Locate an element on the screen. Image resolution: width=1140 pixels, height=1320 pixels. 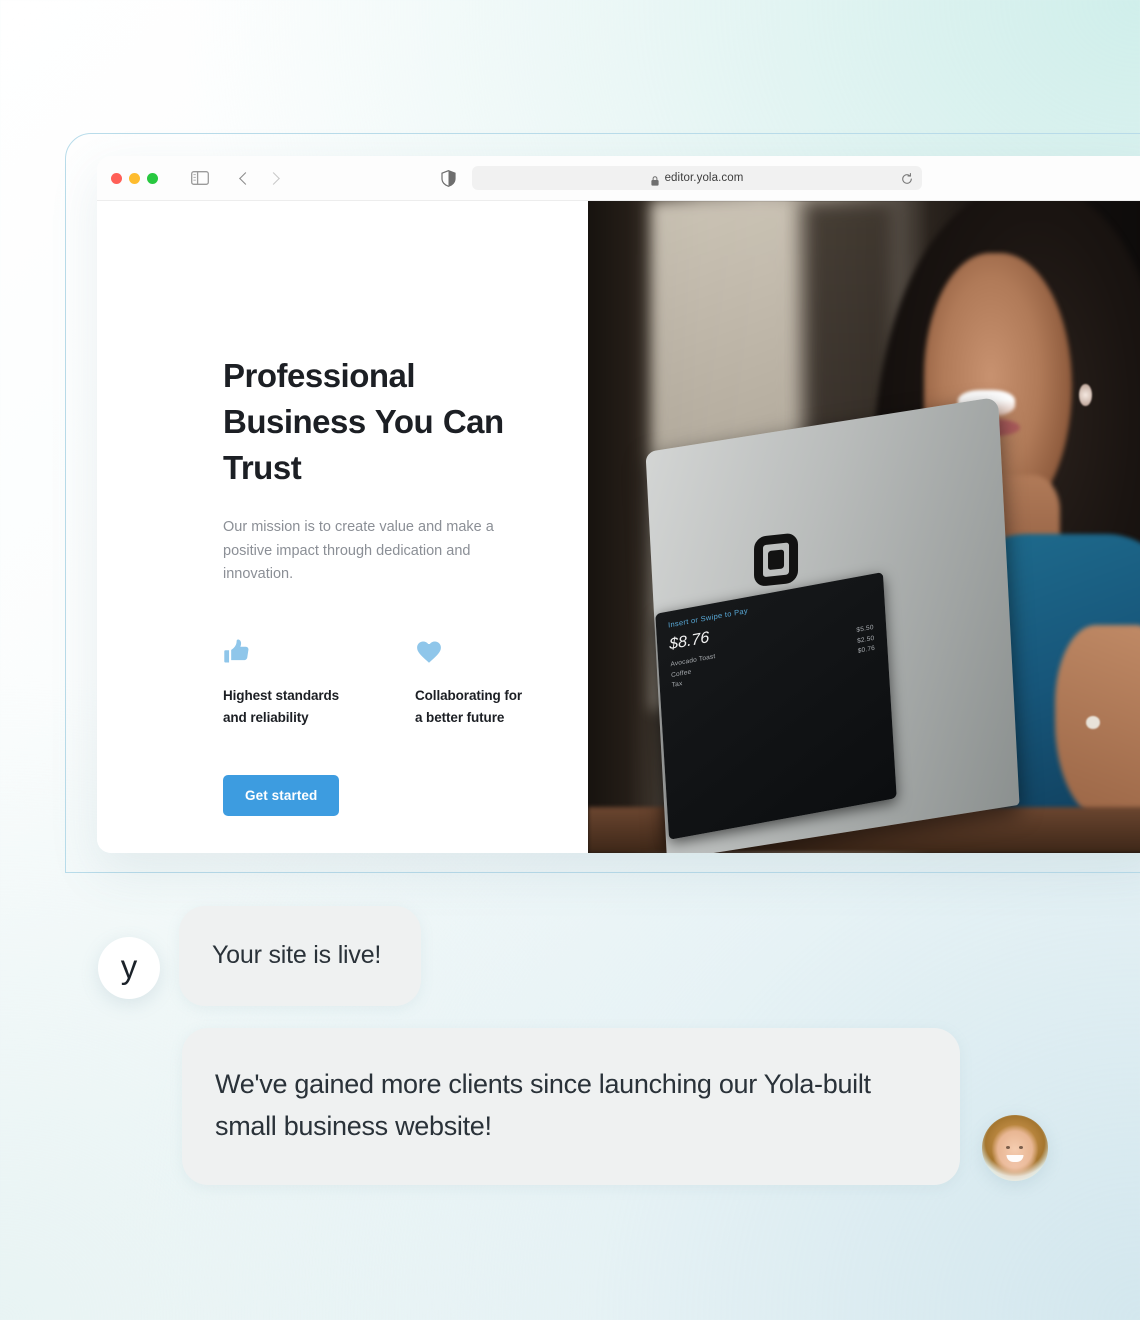
thumbs-up-icon is located at coordinates (282, 652).